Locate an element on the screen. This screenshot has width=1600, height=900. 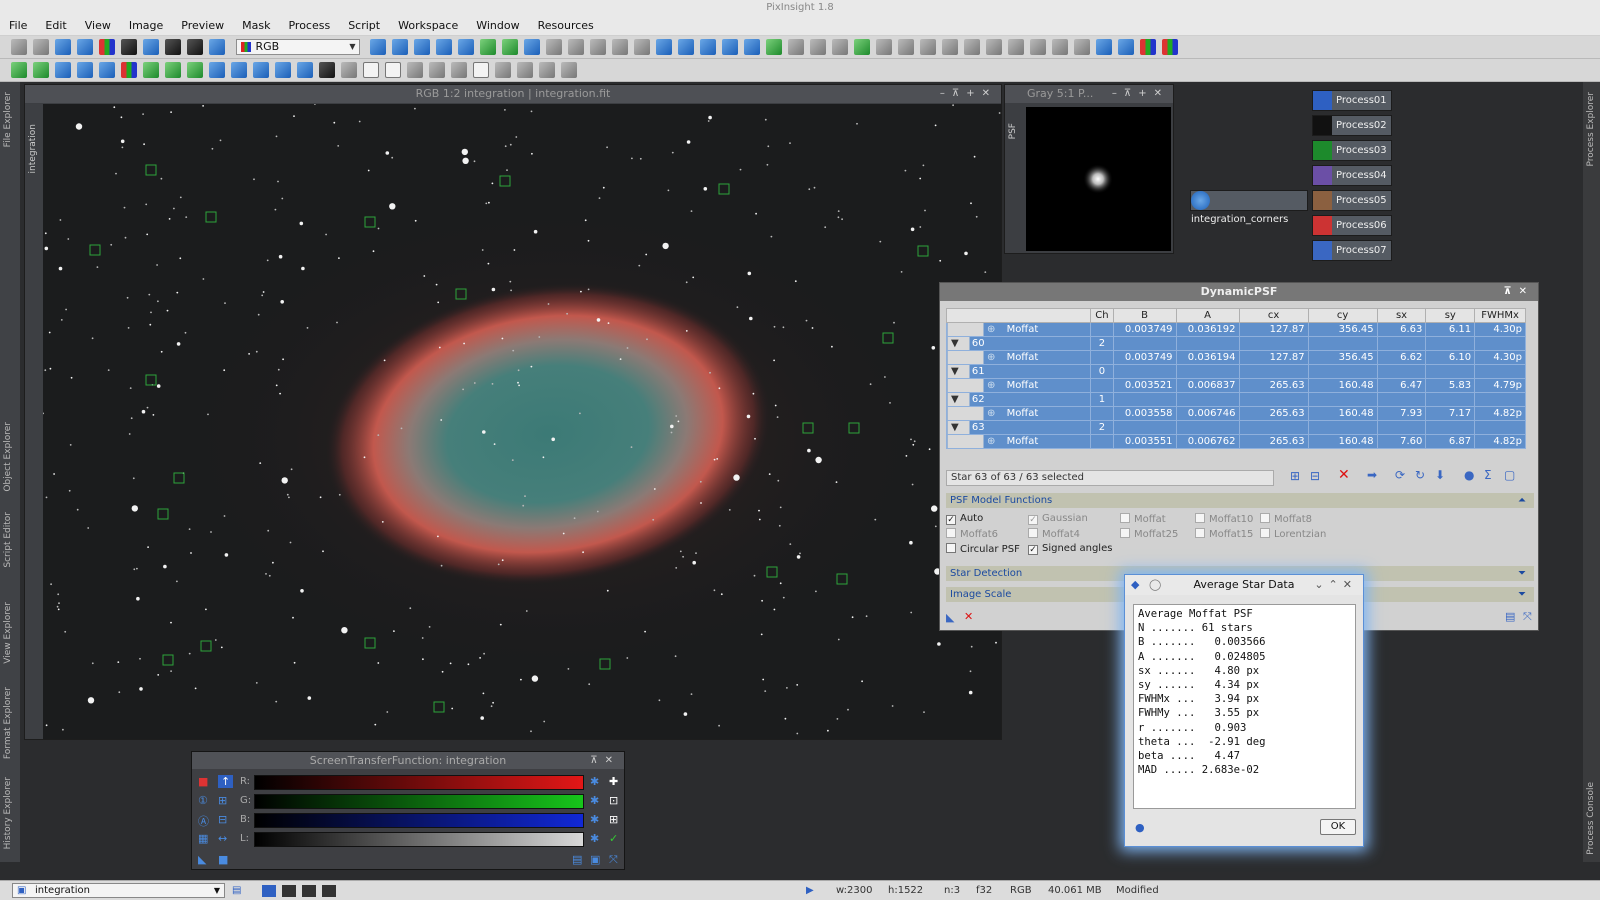
dialog-controls: ⌄⌃✕ is located at coordinates (1335, 585).